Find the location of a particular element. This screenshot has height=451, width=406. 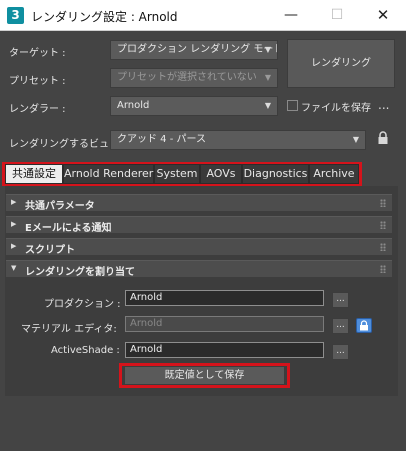

rollout-label: 共通パラメータ is located at coordinates (60, 206).